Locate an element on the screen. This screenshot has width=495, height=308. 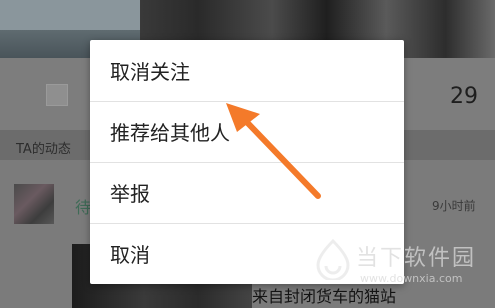
menu-item-recommend: 推荐给其他人 is located at coordinates (247, 131).